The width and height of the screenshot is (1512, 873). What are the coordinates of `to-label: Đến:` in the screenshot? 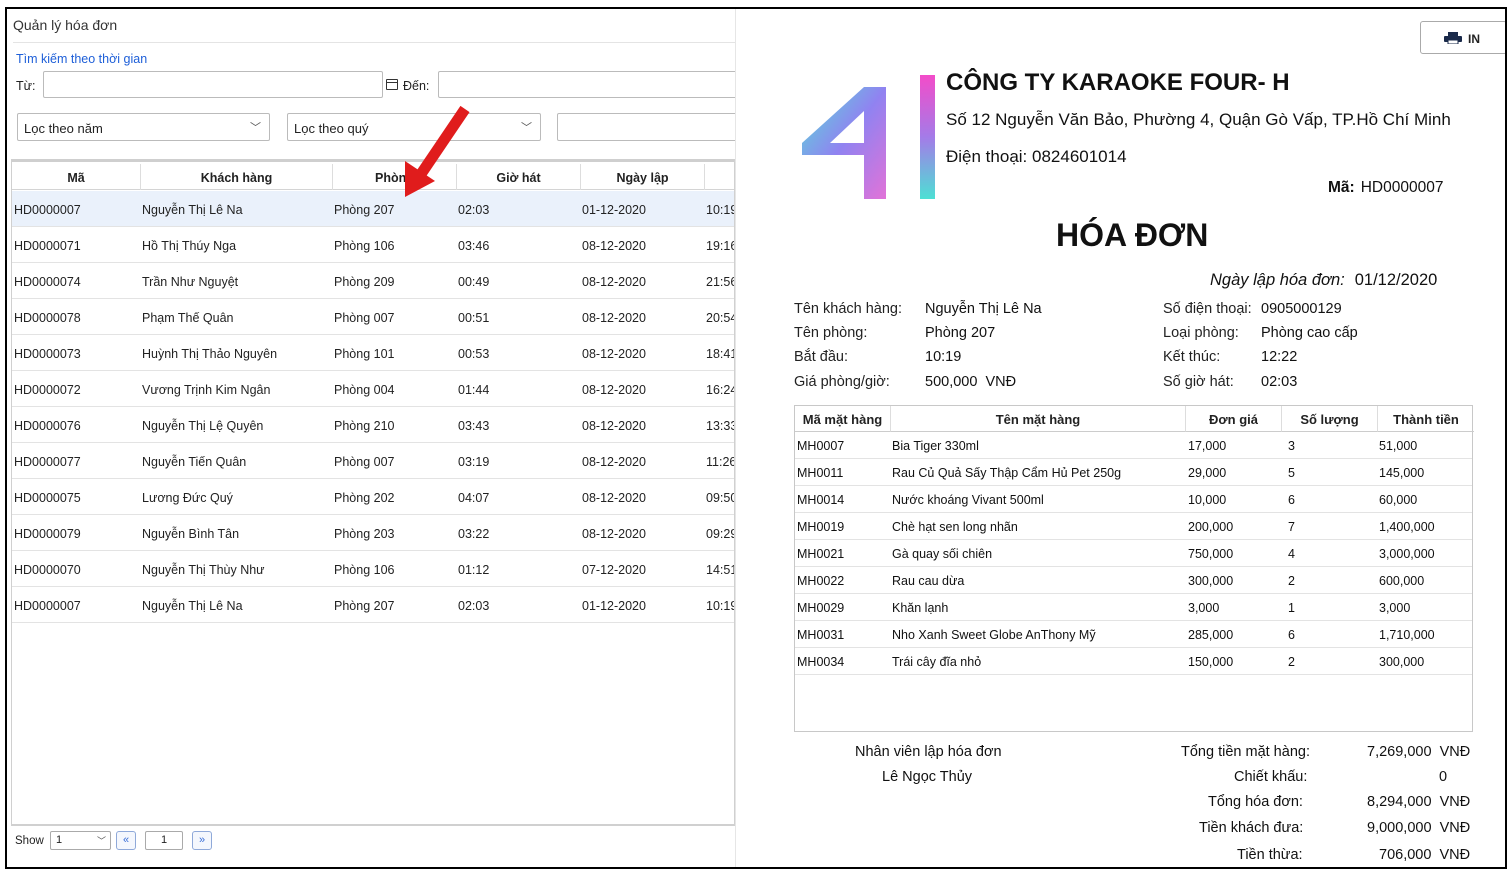 It's located at (416, 86).